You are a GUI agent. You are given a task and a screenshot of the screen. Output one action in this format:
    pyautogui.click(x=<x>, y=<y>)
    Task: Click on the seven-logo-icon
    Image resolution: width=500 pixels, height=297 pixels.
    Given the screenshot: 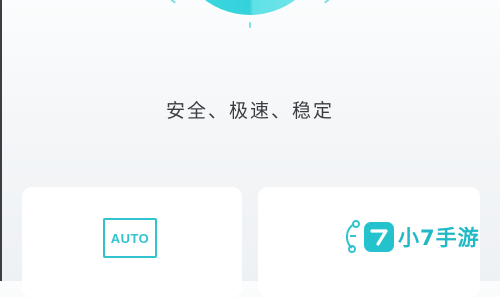 What is the action you would take?
    pyautogui.click(x=379, y=237)
    